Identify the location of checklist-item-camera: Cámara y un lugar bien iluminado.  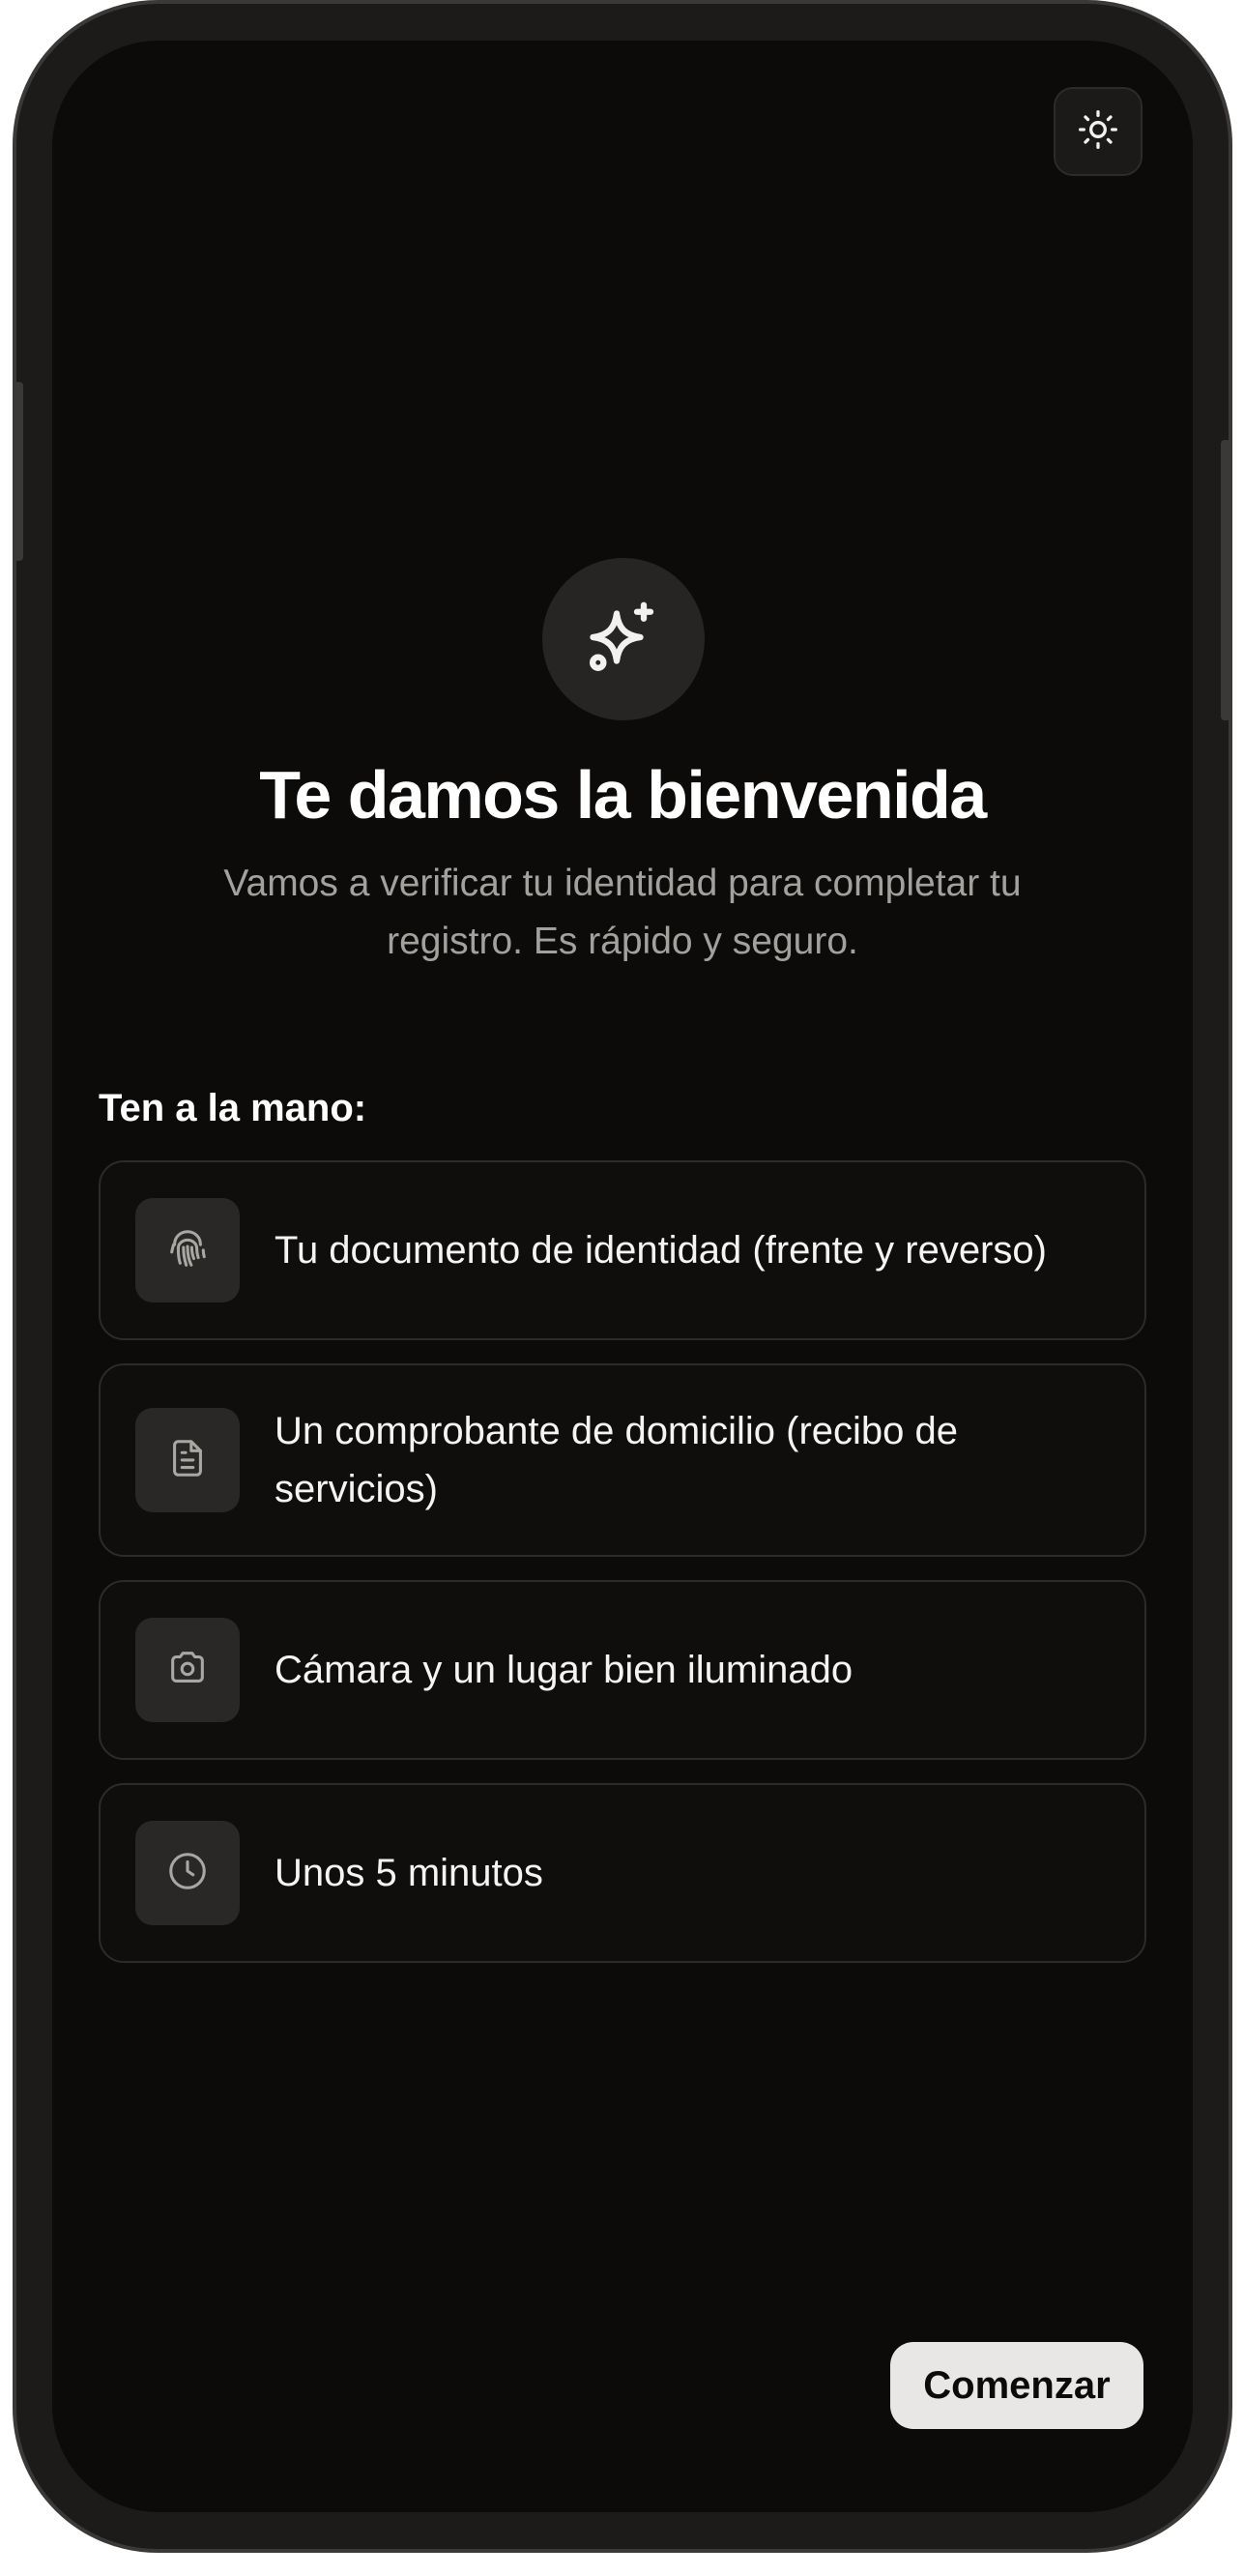
(622, 1670).